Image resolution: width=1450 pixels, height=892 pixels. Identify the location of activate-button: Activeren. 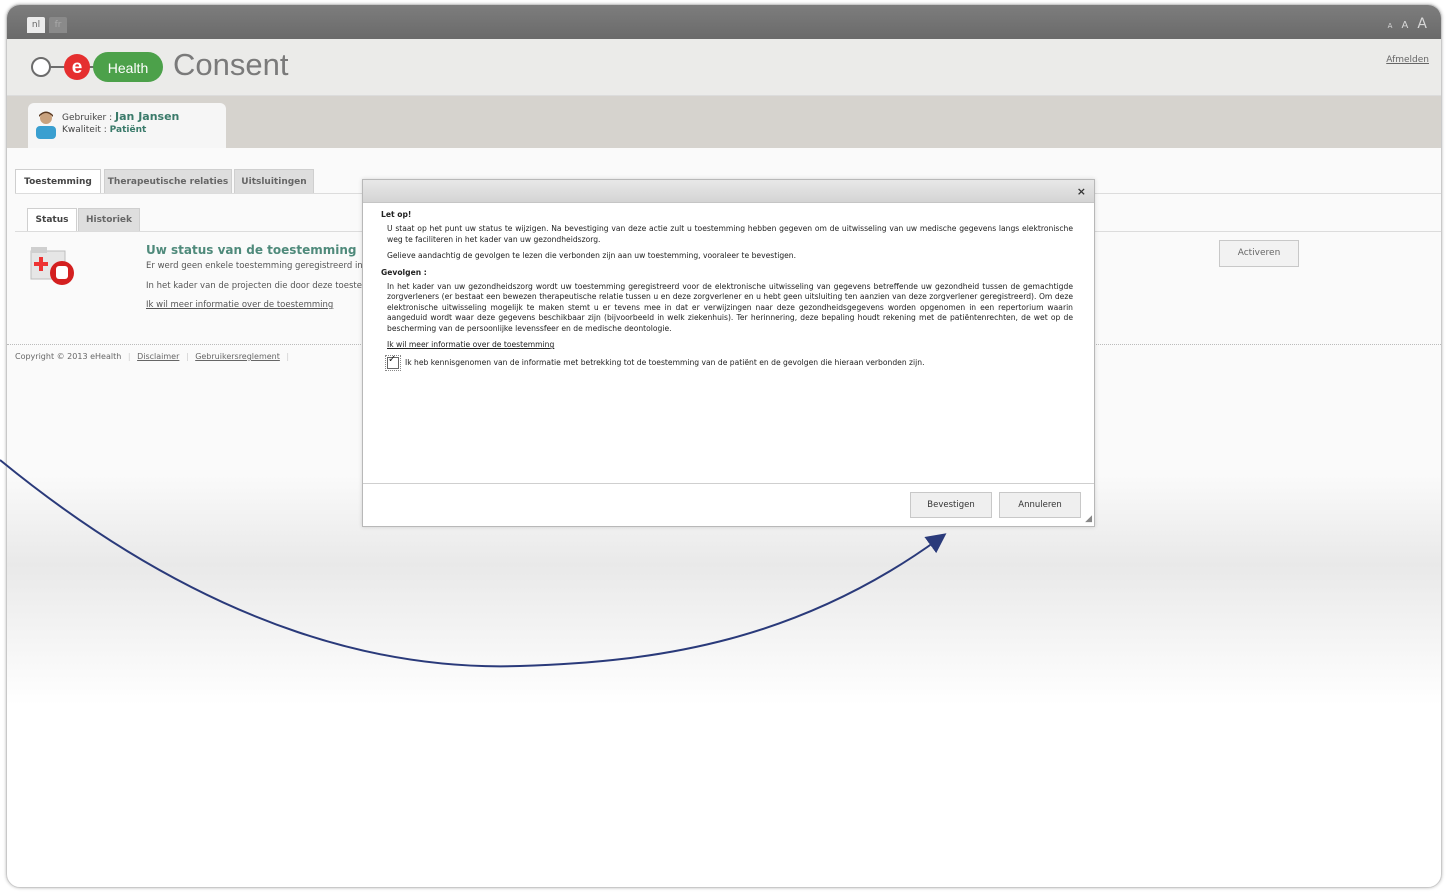
(1259, 253).